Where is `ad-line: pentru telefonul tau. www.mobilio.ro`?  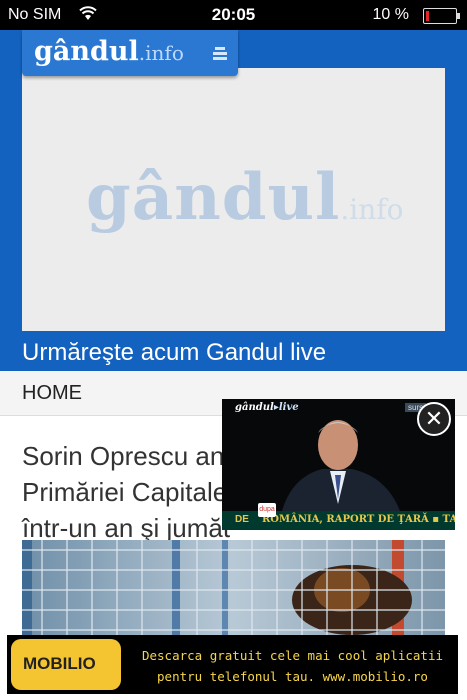
ad-line: pentru telefonul tau. www.mobilio.ro is located at coordinates (292, 676).